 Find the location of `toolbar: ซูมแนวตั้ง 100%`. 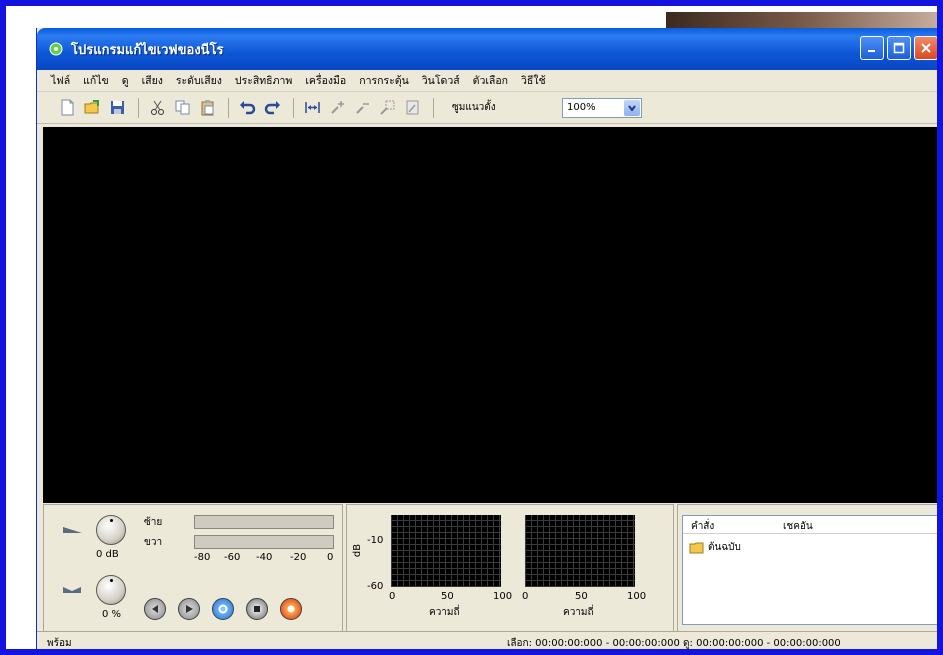

toolbar: ซูมแนวตั้ง 100% is located at coordinates (487, 108).